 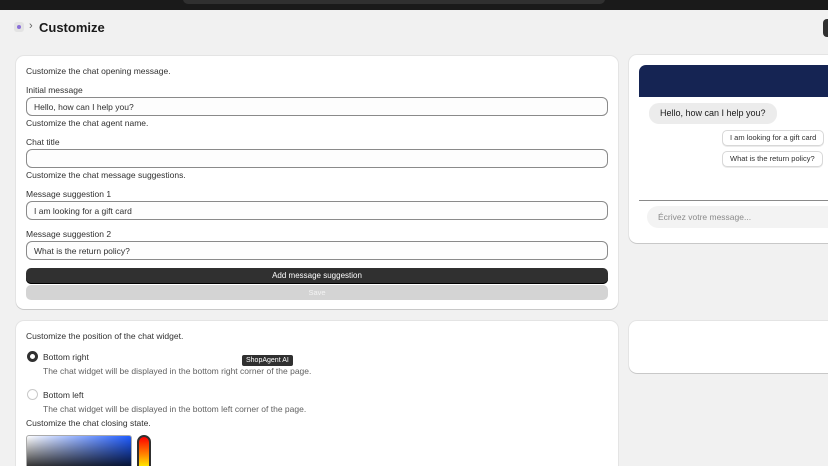 What do you see at coordinates (87, 123) in the screenshot?
I see `agent-name-section-title: Customize the chat agent name.` at bounding box center [87, 123].